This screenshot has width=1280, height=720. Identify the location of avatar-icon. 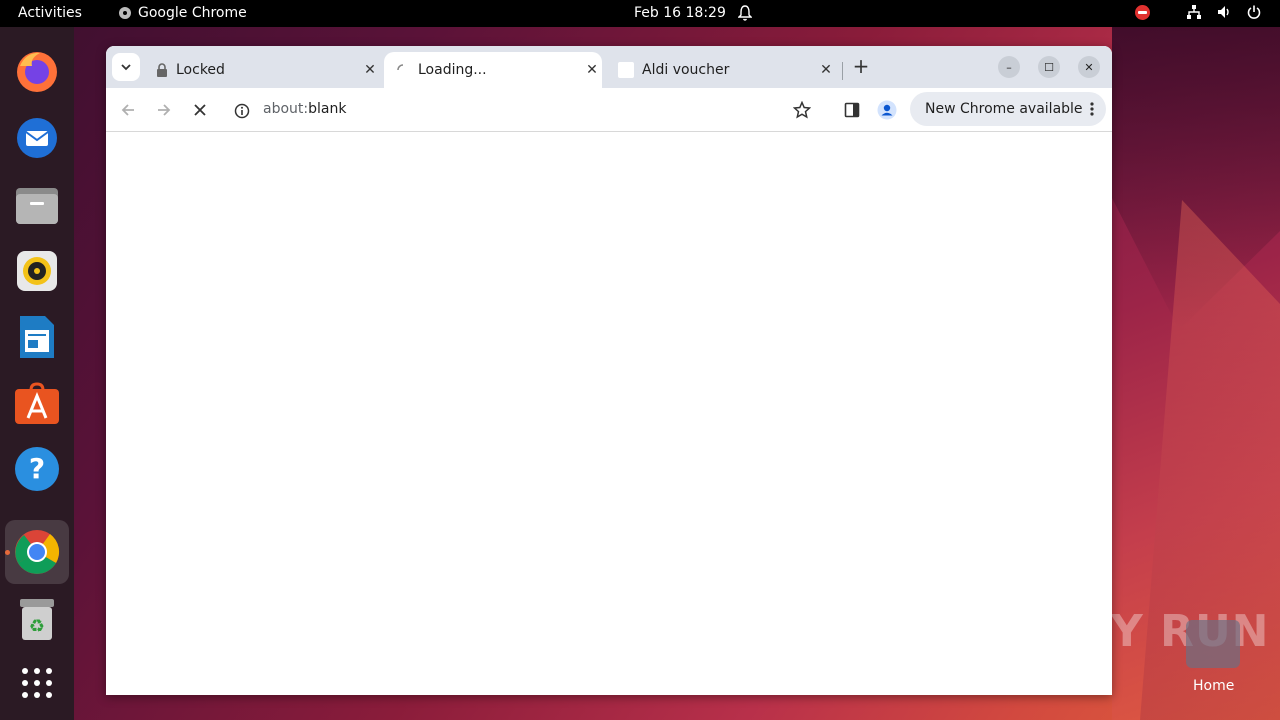
(887, 110).